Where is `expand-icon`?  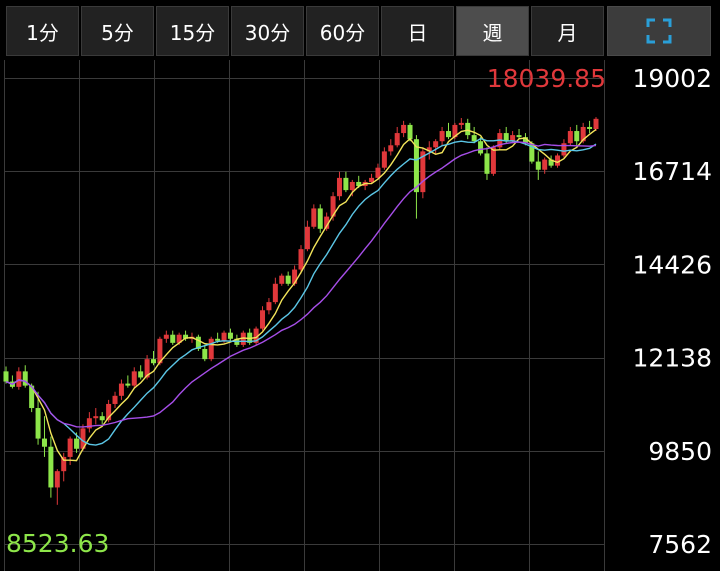 expand-icon is located at coordinates (659, 31).